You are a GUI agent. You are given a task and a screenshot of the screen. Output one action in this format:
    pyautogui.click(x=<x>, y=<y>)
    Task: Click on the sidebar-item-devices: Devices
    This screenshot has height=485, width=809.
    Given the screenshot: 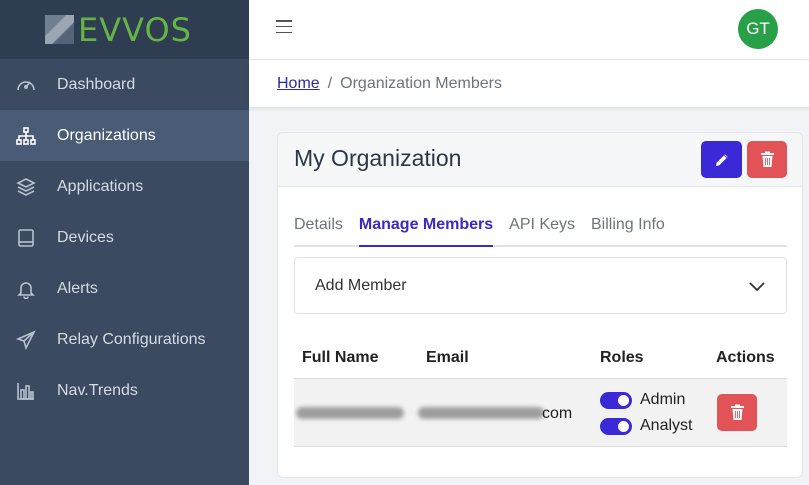 What is the action you would take?
    pyautogui.click(x=124, y=237)
    